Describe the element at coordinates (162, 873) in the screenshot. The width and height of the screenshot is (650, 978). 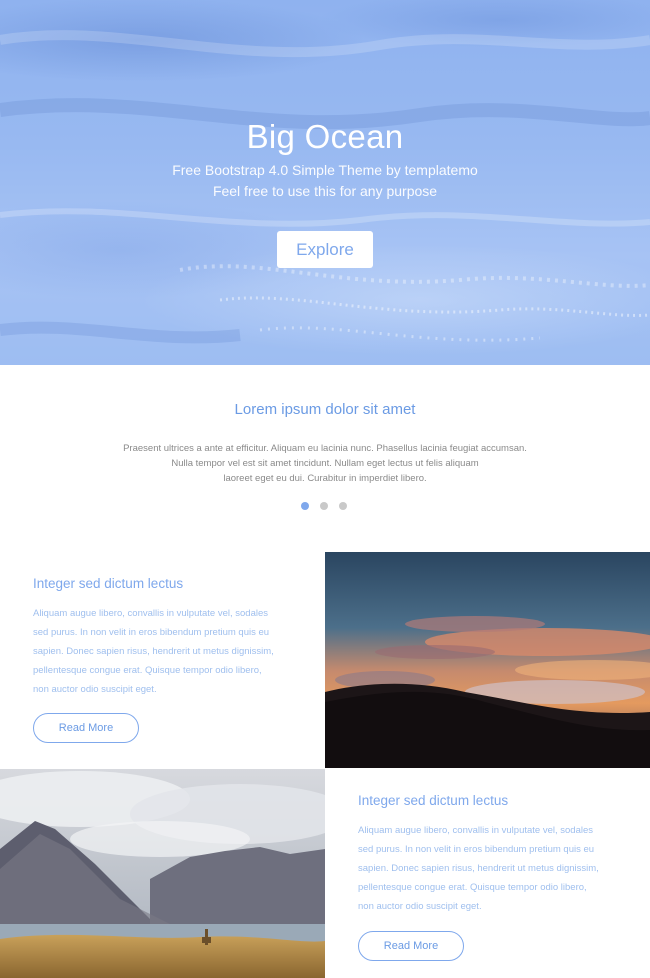
I see `mountain-photo` at that location.